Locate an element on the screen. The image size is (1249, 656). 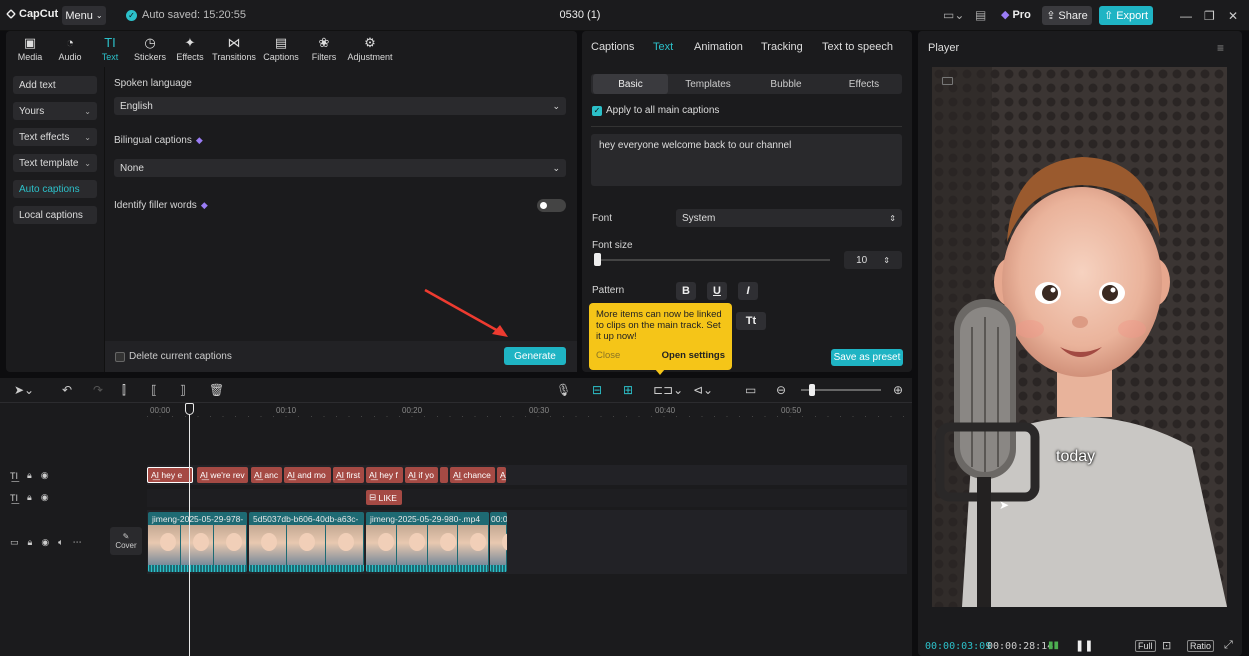
volume-icon: 🔈︎ is located at coordinates (60, 542).